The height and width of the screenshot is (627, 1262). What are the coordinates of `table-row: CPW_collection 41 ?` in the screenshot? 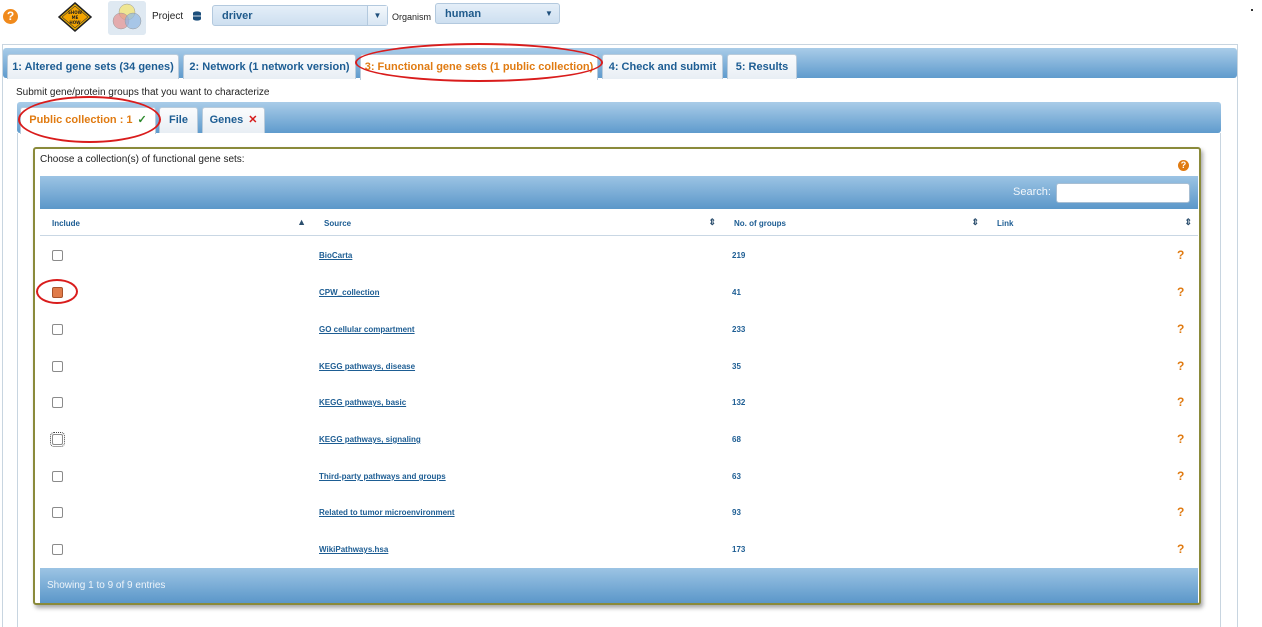 It's located at (619, 292).